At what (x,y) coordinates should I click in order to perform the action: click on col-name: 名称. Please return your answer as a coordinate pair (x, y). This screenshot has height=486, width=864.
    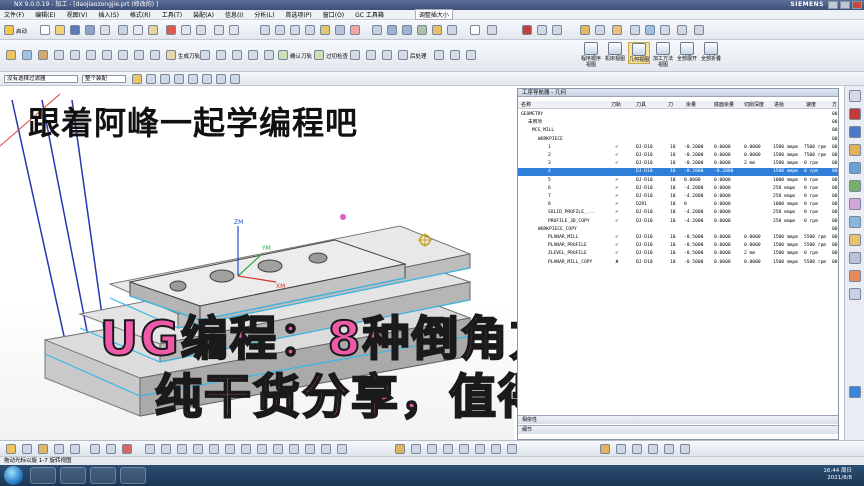
    Looking at the image, I should click on (526, 105).